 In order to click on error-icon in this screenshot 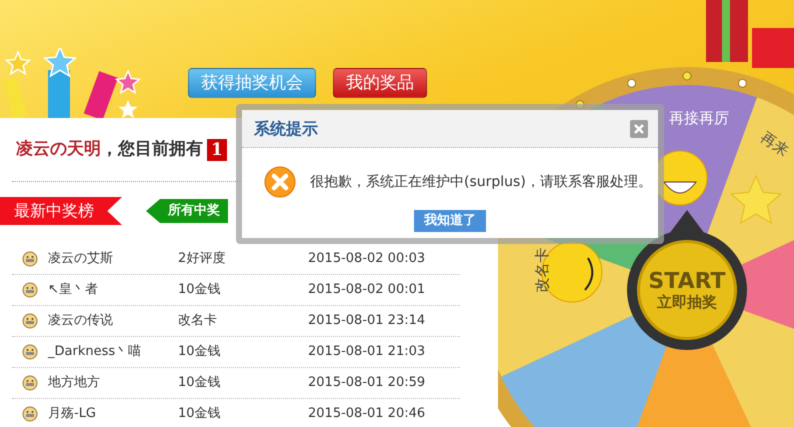, I will do `click(280, 182)`.